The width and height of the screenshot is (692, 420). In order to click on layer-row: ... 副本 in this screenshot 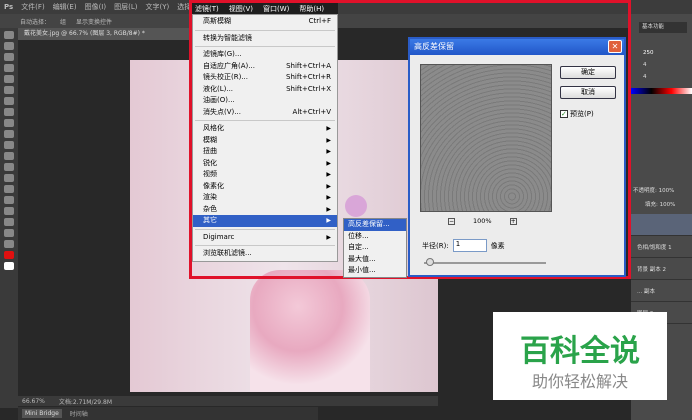, I will do `click(661, 291)`.